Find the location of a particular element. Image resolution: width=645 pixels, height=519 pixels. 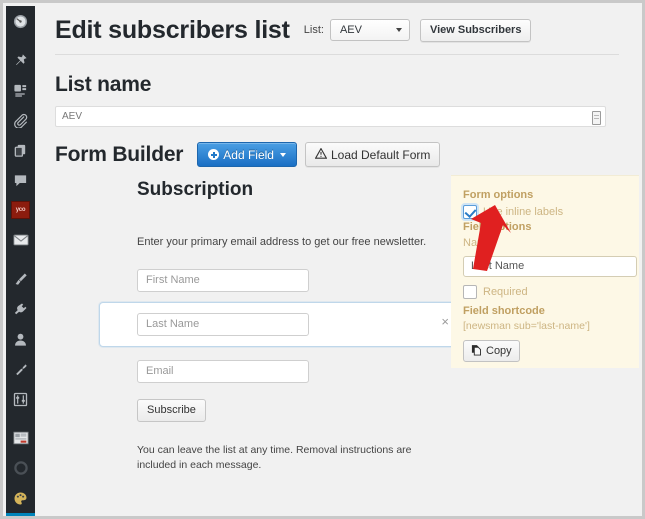

wrench-icon is located at coordinates (20, 369).